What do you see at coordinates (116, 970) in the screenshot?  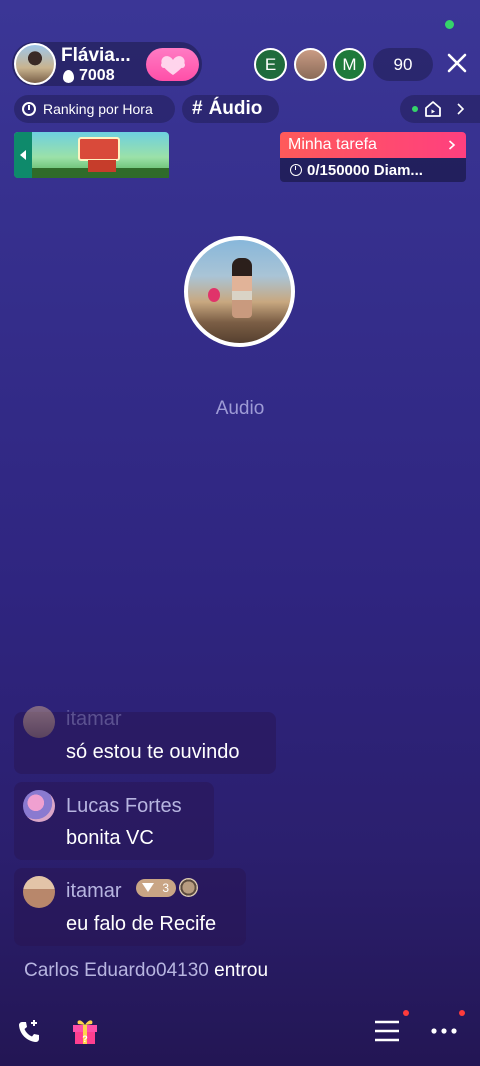 I see `join-username: Carlos Eduardo04130` at bounding box center [116, 970].